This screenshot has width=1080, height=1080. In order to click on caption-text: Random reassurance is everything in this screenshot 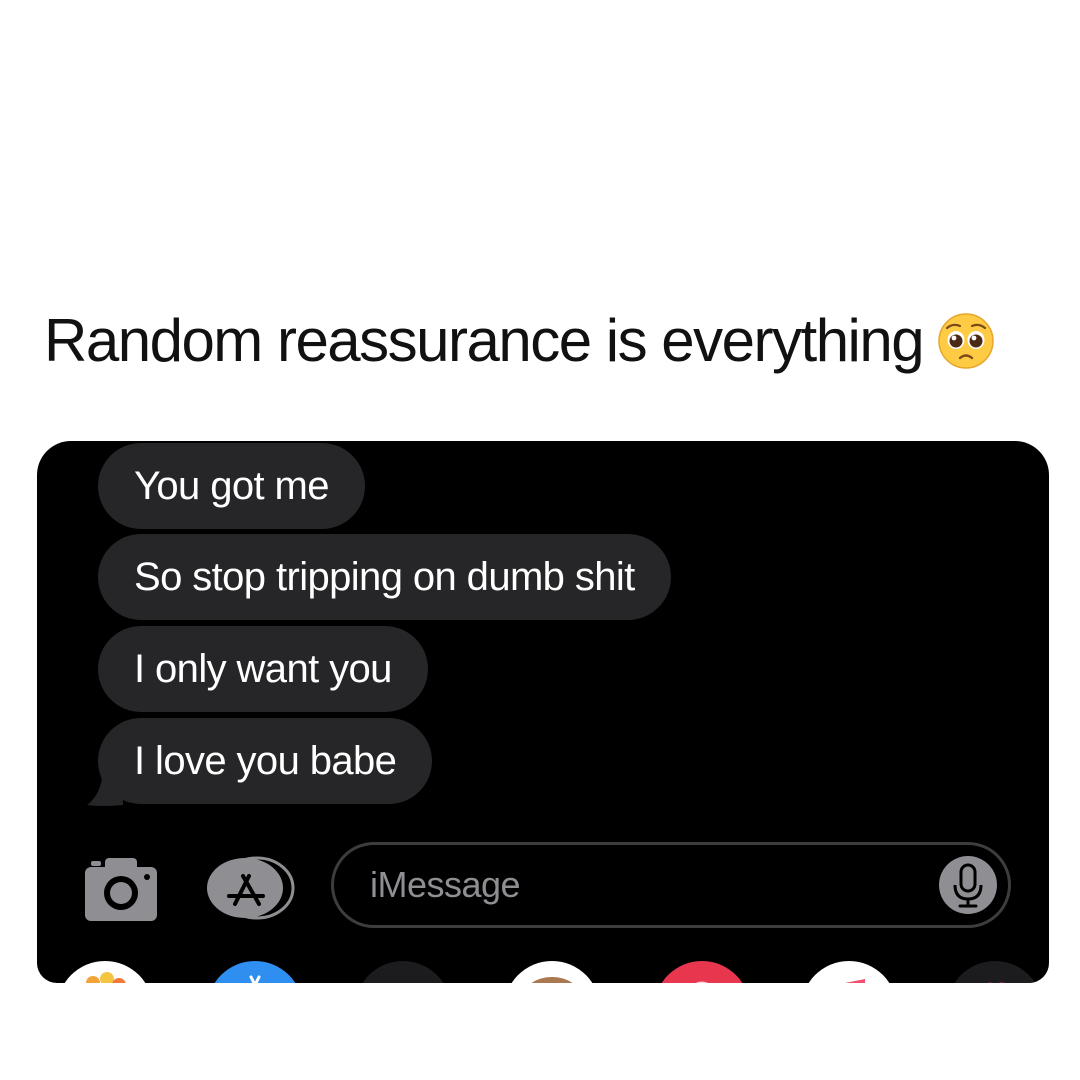, I will do `click(484, 340)`.